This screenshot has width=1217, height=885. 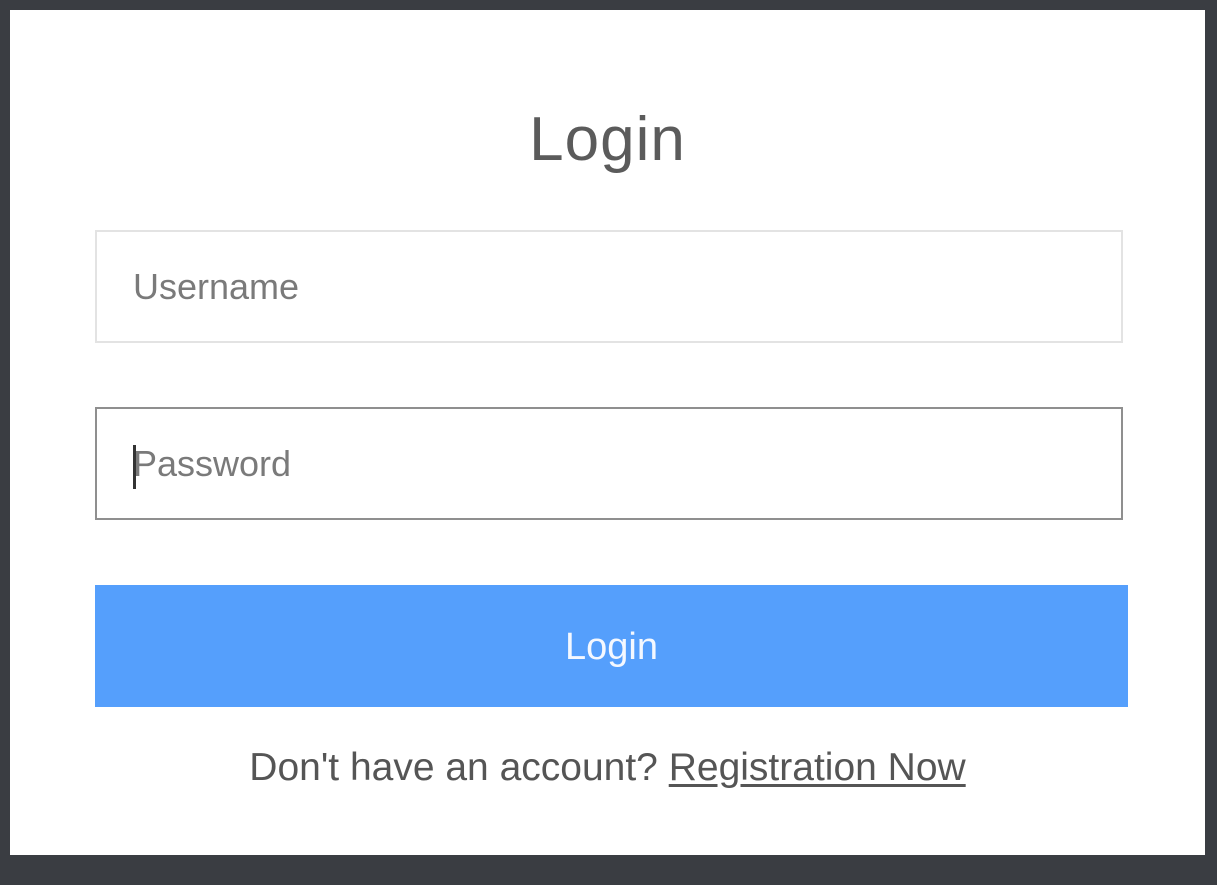 What do you see at coordinates (817, 767) in the screenshot?
I see `registration-link: Registration Now` at bounding box center [817, 767].